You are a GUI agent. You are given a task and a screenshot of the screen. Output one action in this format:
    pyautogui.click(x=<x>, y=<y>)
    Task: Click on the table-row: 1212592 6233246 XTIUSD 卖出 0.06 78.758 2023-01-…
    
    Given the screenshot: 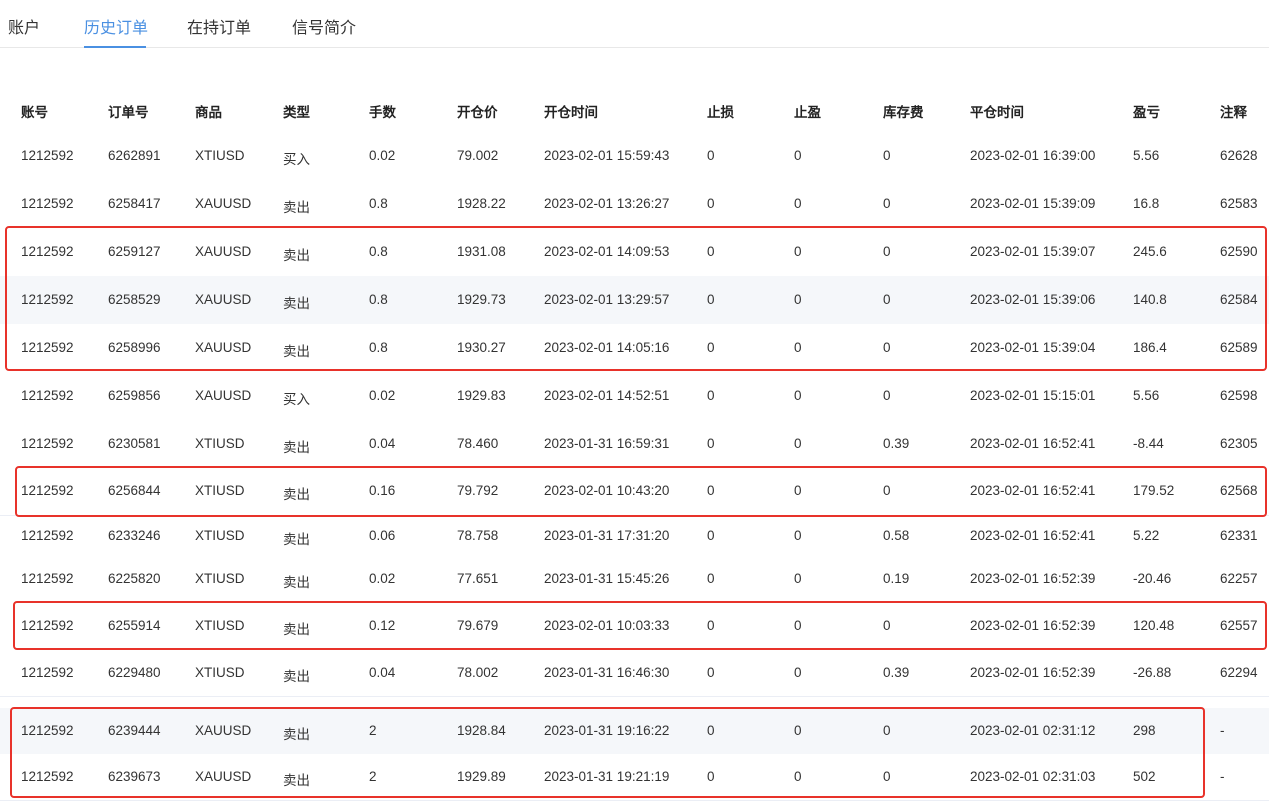 What is the action you would take?
    pyautogui.click(x=634, y=536)
    